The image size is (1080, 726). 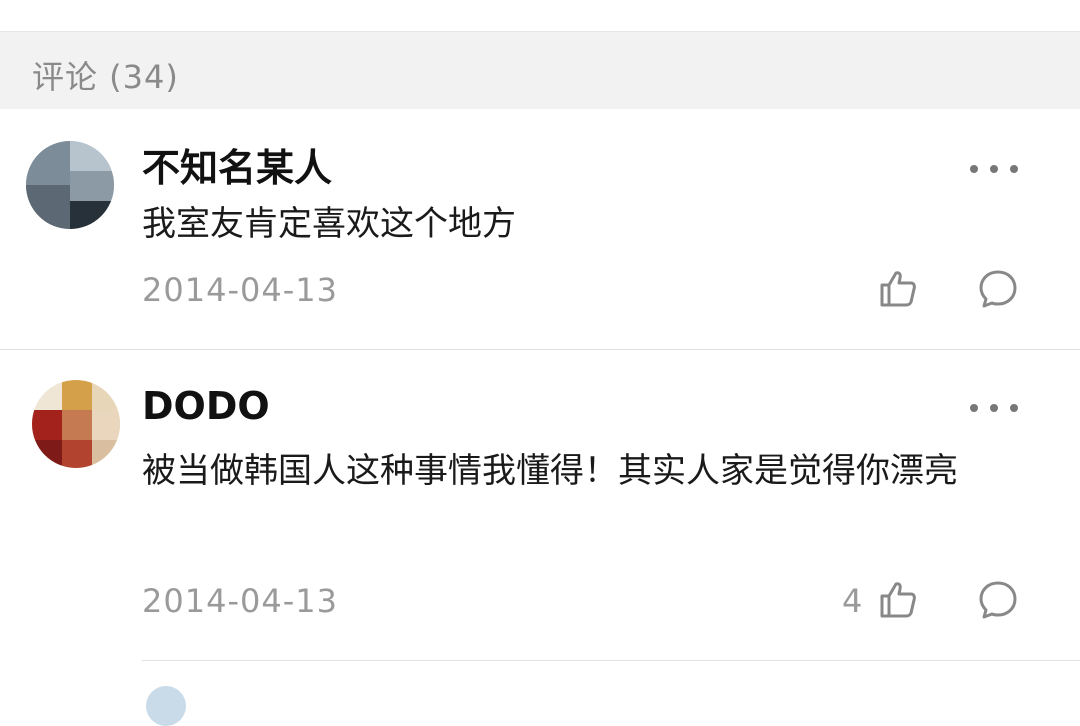 What do you see at coordinates (237, 164) in the screenshot?
I see `username: 不知名某人` at bounding box center [237, 164].